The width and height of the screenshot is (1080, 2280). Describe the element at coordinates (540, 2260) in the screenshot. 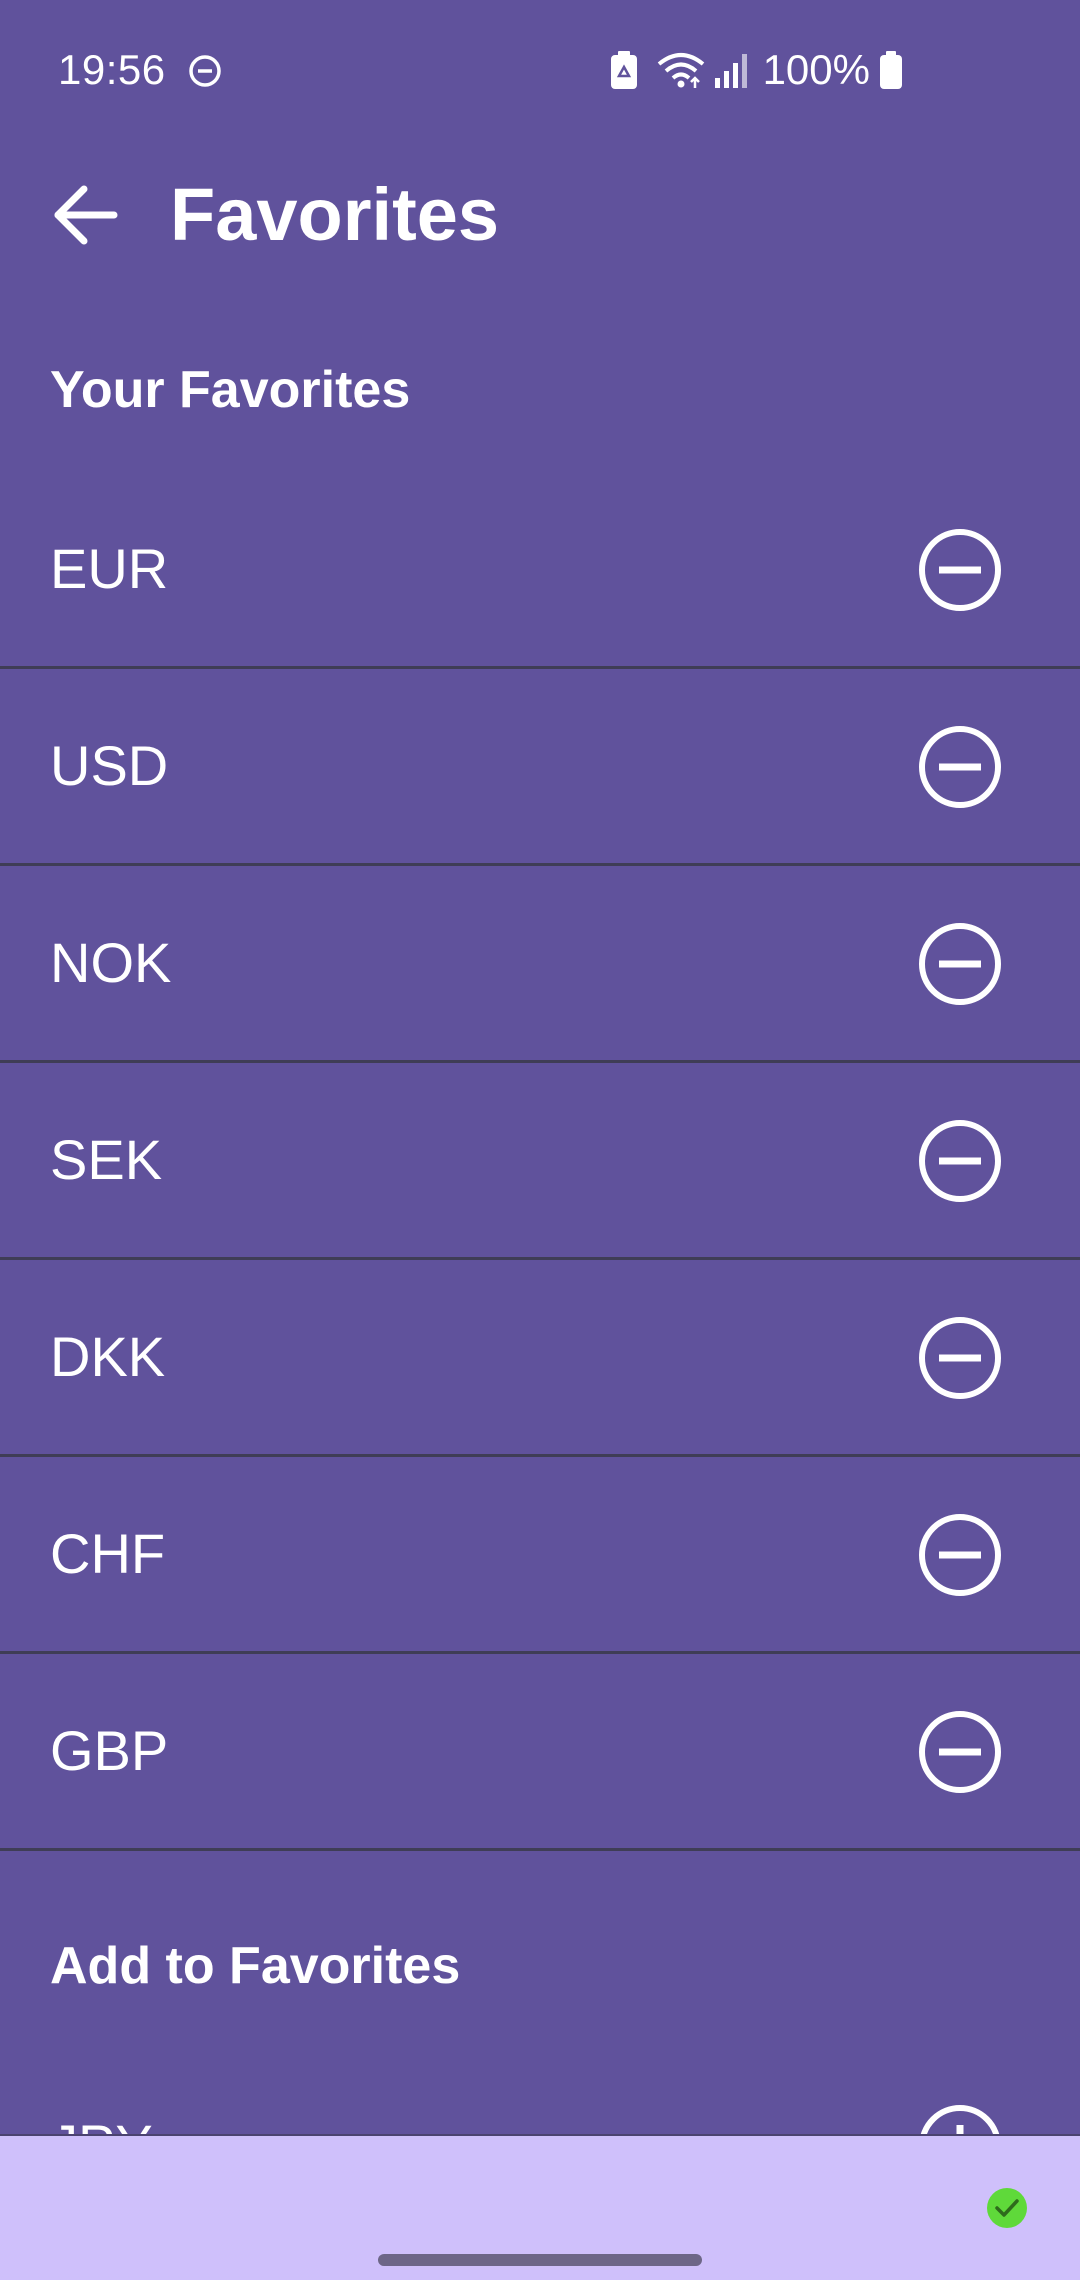

I see `home-indicator` at that location.